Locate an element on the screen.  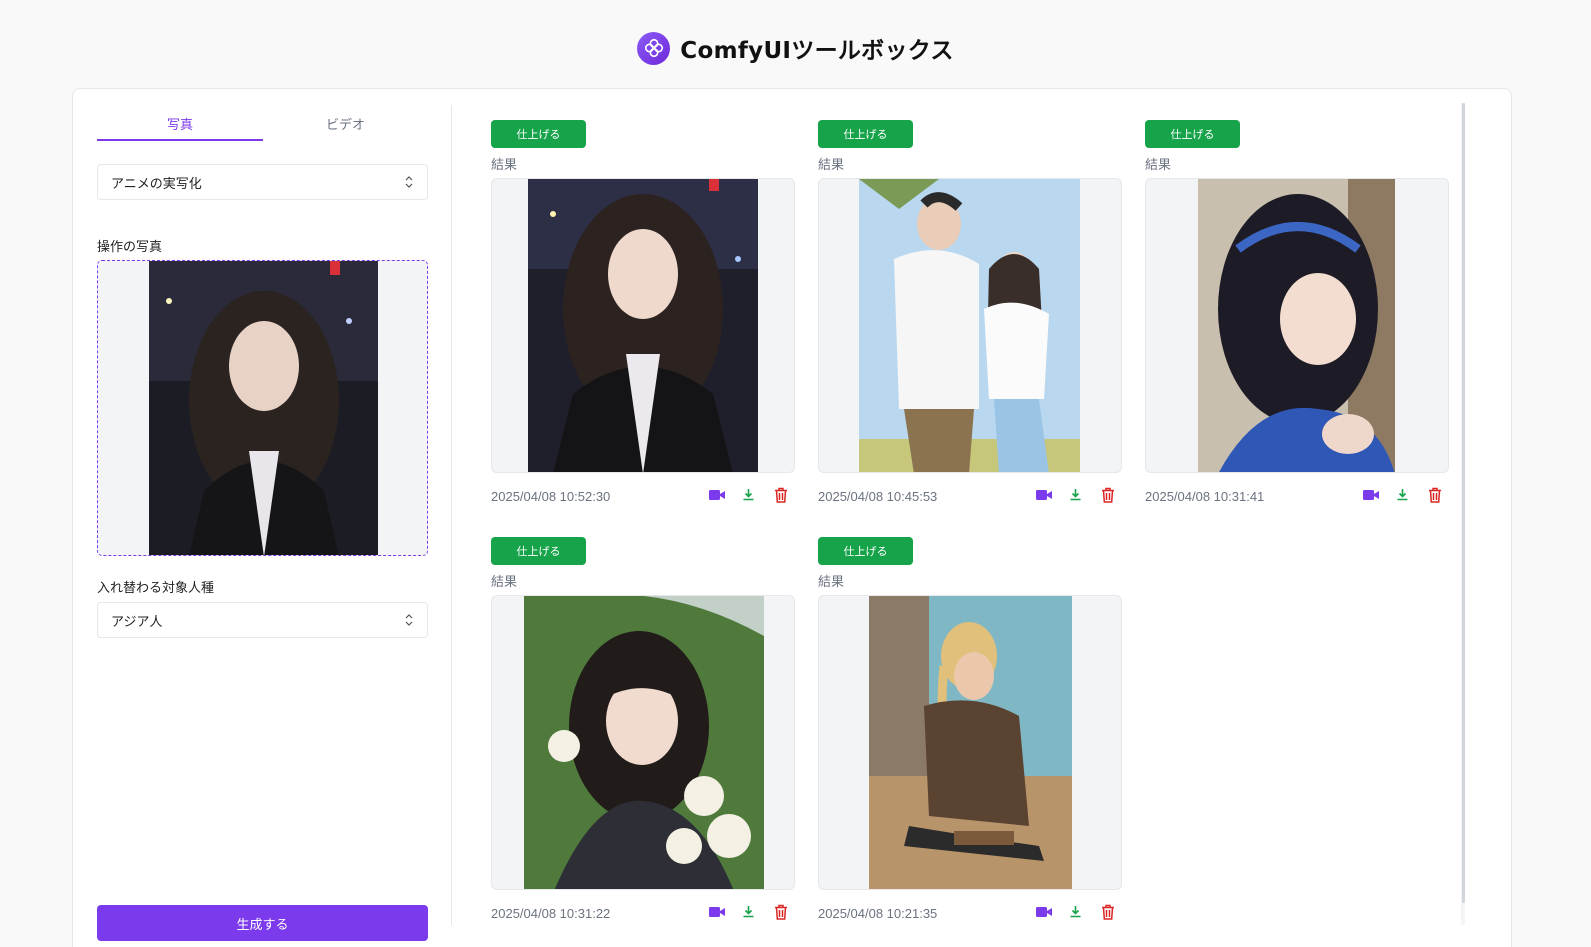
result-card: 仕上げる 結果 2025/04/08 10:31:41 is located at coordinates (1297, 320).